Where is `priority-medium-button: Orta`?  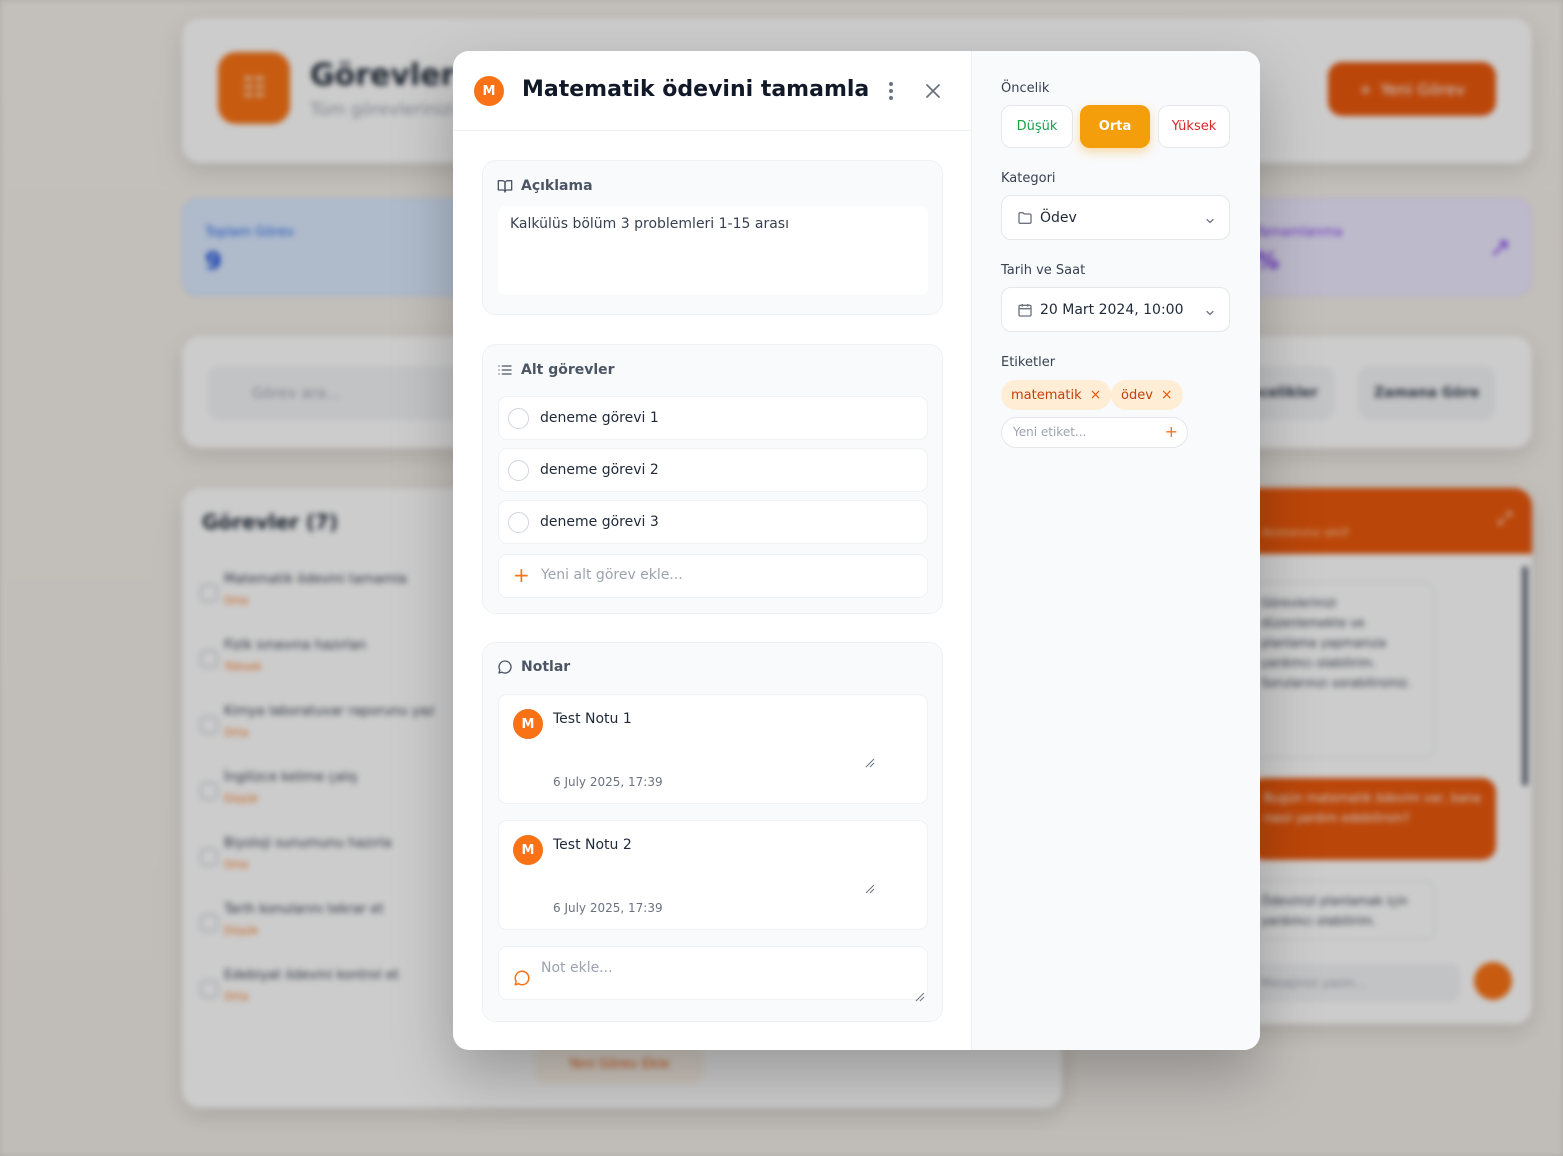 priority-medium-button: Orta is located at coordinates (1115, 126).